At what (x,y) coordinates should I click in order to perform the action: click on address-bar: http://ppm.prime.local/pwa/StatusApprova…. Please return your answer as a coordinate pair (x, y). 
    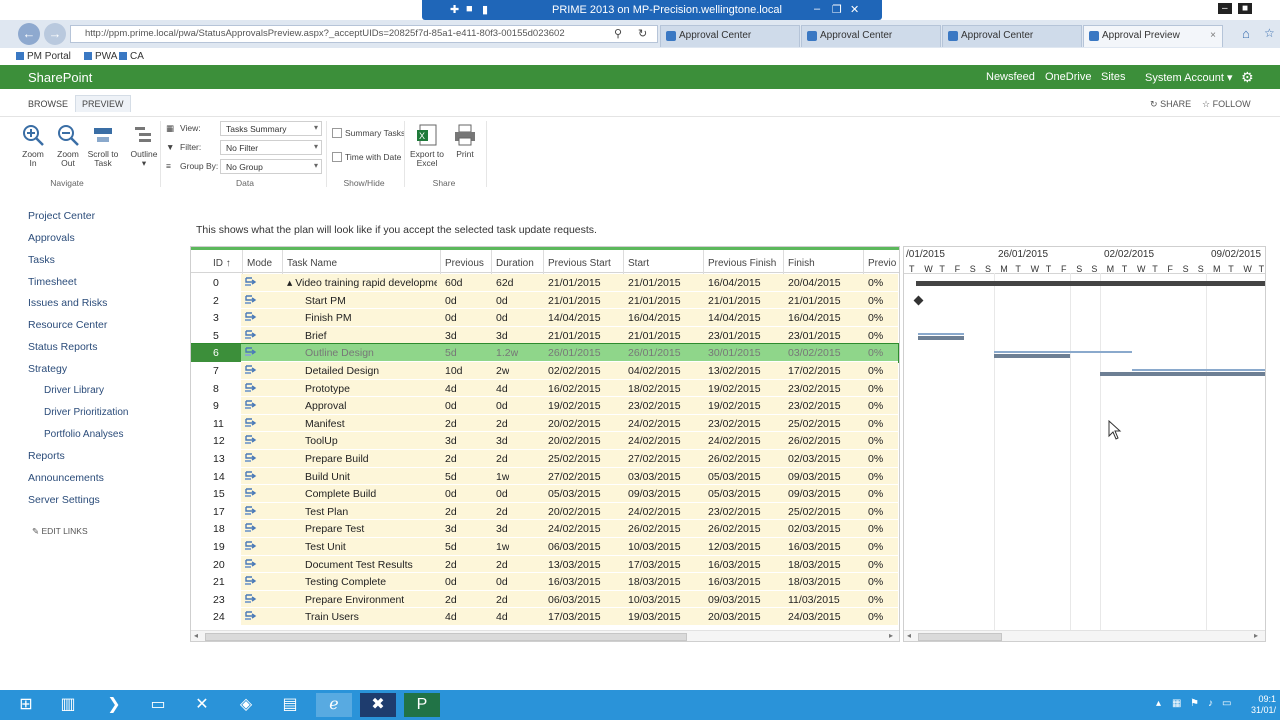
    Looking at the image, I should click on (364, 34).